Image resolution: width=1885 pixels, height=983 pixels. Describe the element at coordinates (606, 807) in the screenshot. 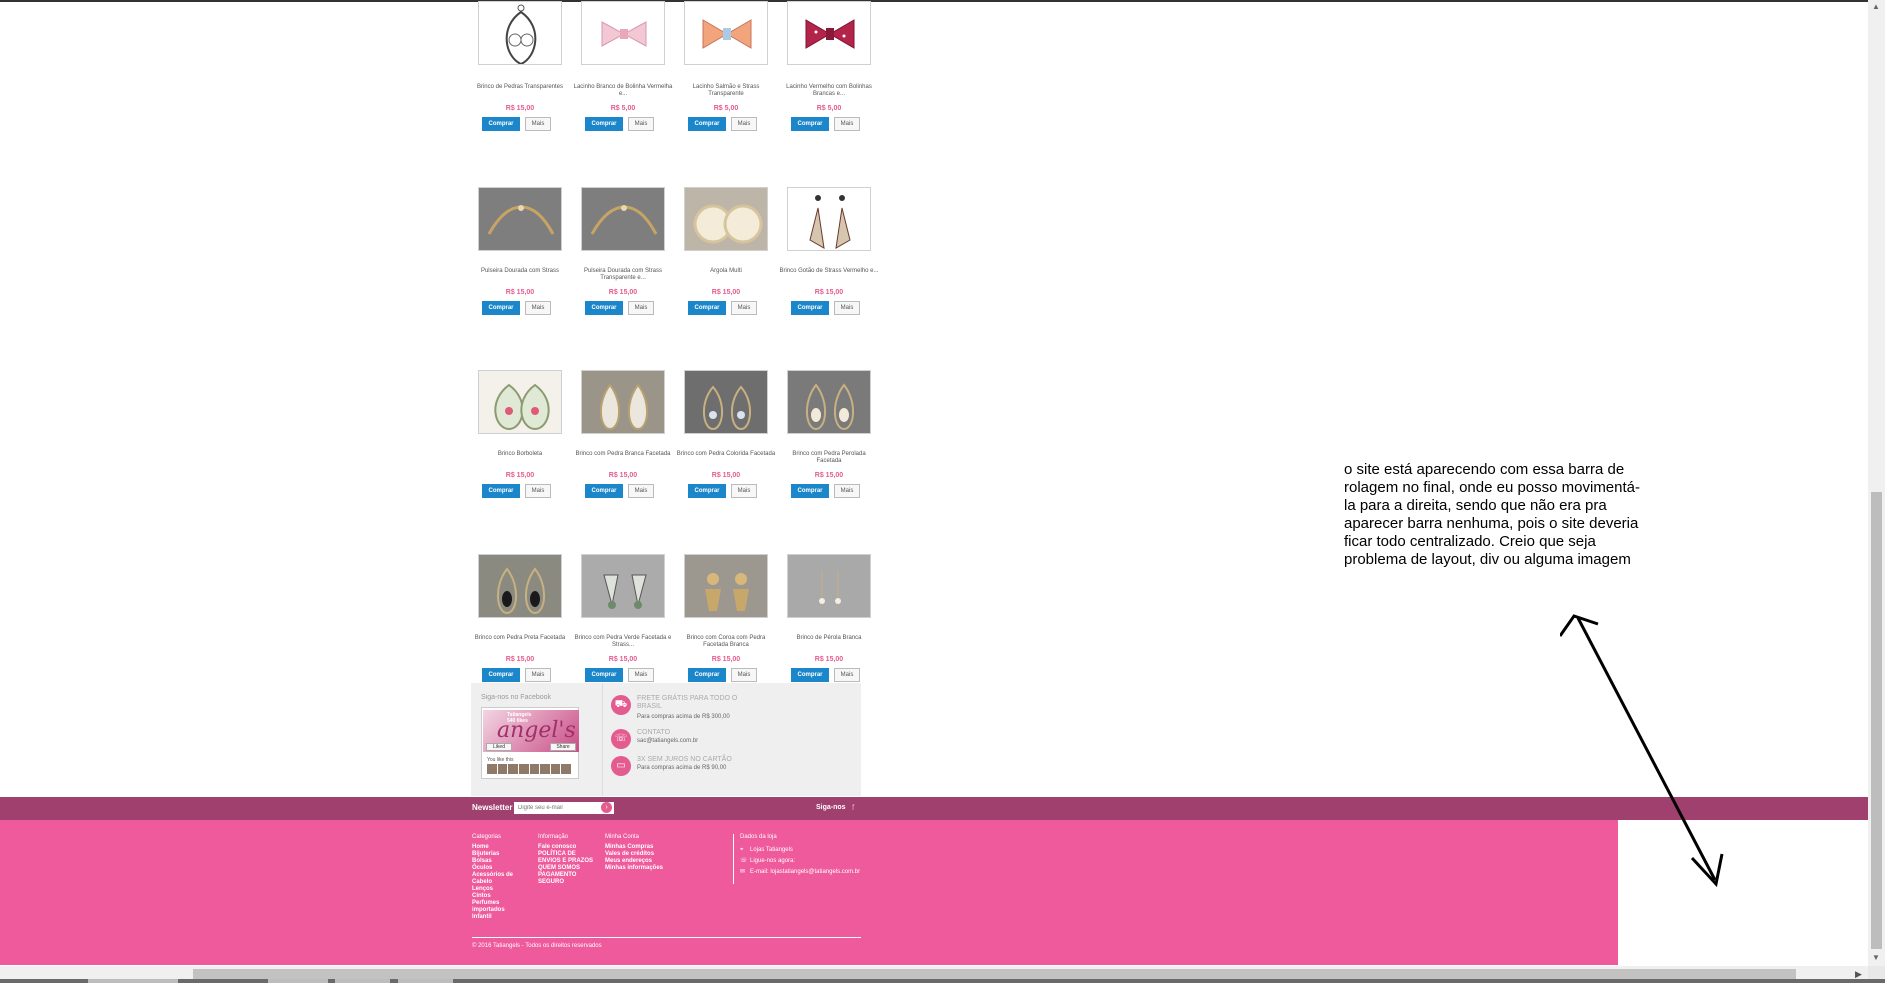

I see `newsletter-submit-button: ›` at that location.